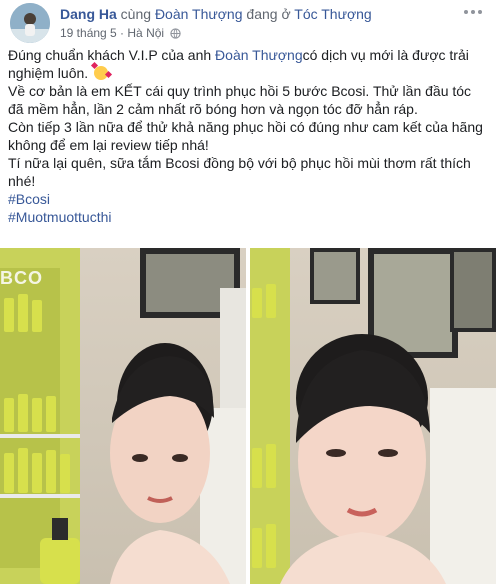  I want to click on globe-icon, so click(176, 35).